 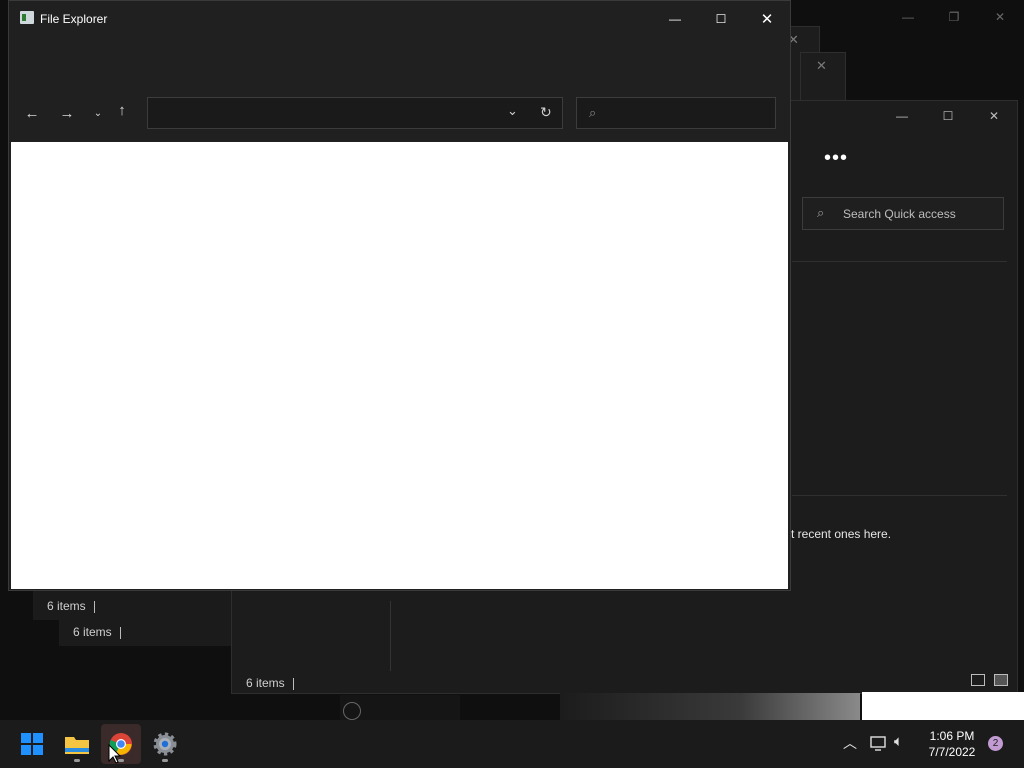 What do you see at coordinates (512, 744) in the screenshot?
I see `taskbar: ︿ 🔈︎ 1:06 PM 7/7/2022 2` at bounding box center [512, 744].